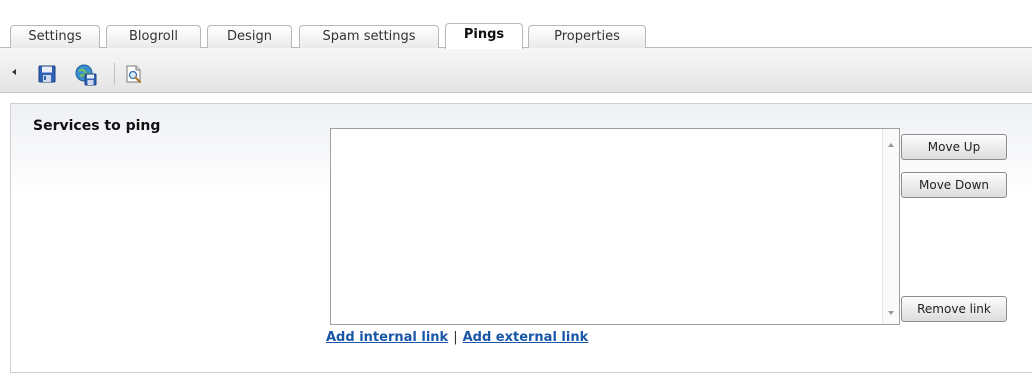  I want to click on add-external-link: Add external link, so click(526, 337).